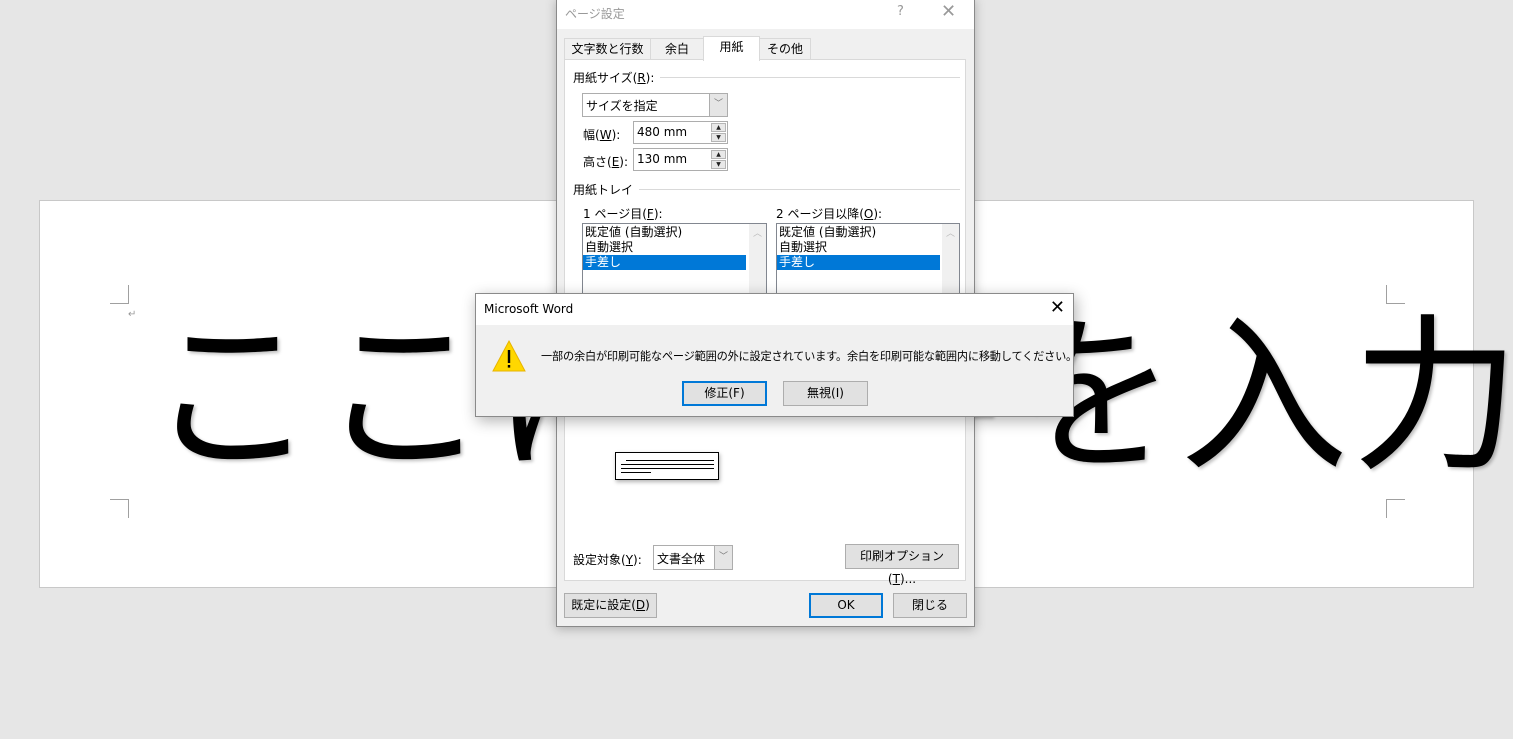  I want to click on height-spinner: 130 mm ▲ ▼, so click(680, 159).